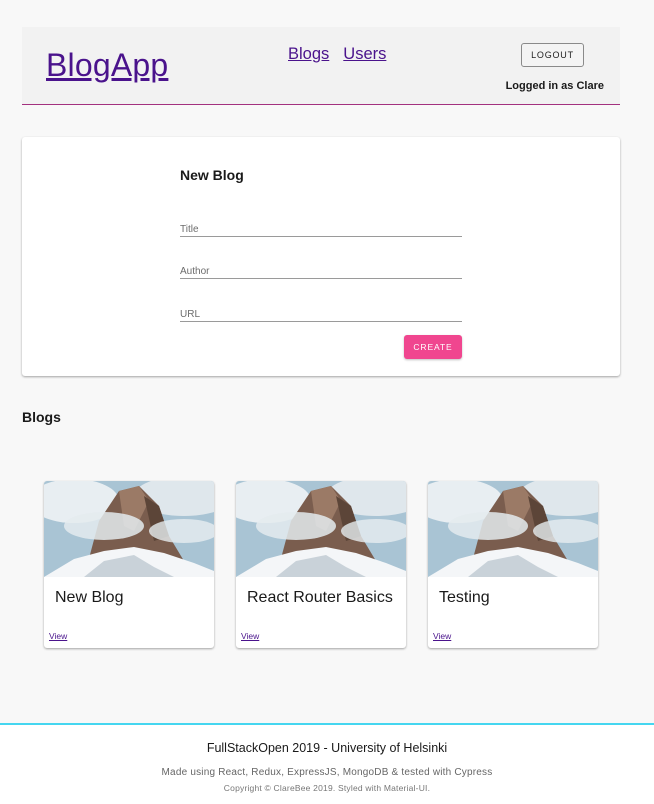 This screenshot has width=654, height=804. What do you see at coordinates (554, 86) in the screenshot?
I see `logged-in-status: Logged in as Clare` at bounding box center [554, 86].